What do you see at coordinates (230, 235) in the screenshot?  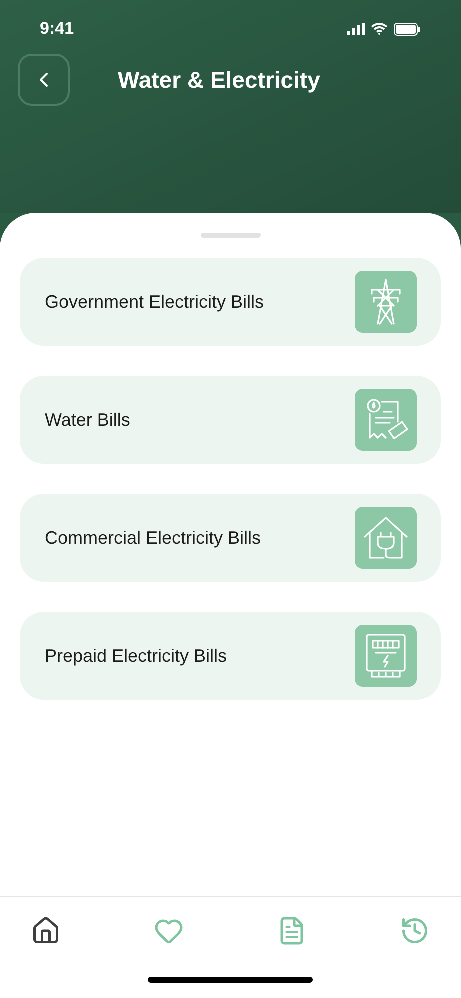 I see `sheet-handle` at bounding box center [230, 235].